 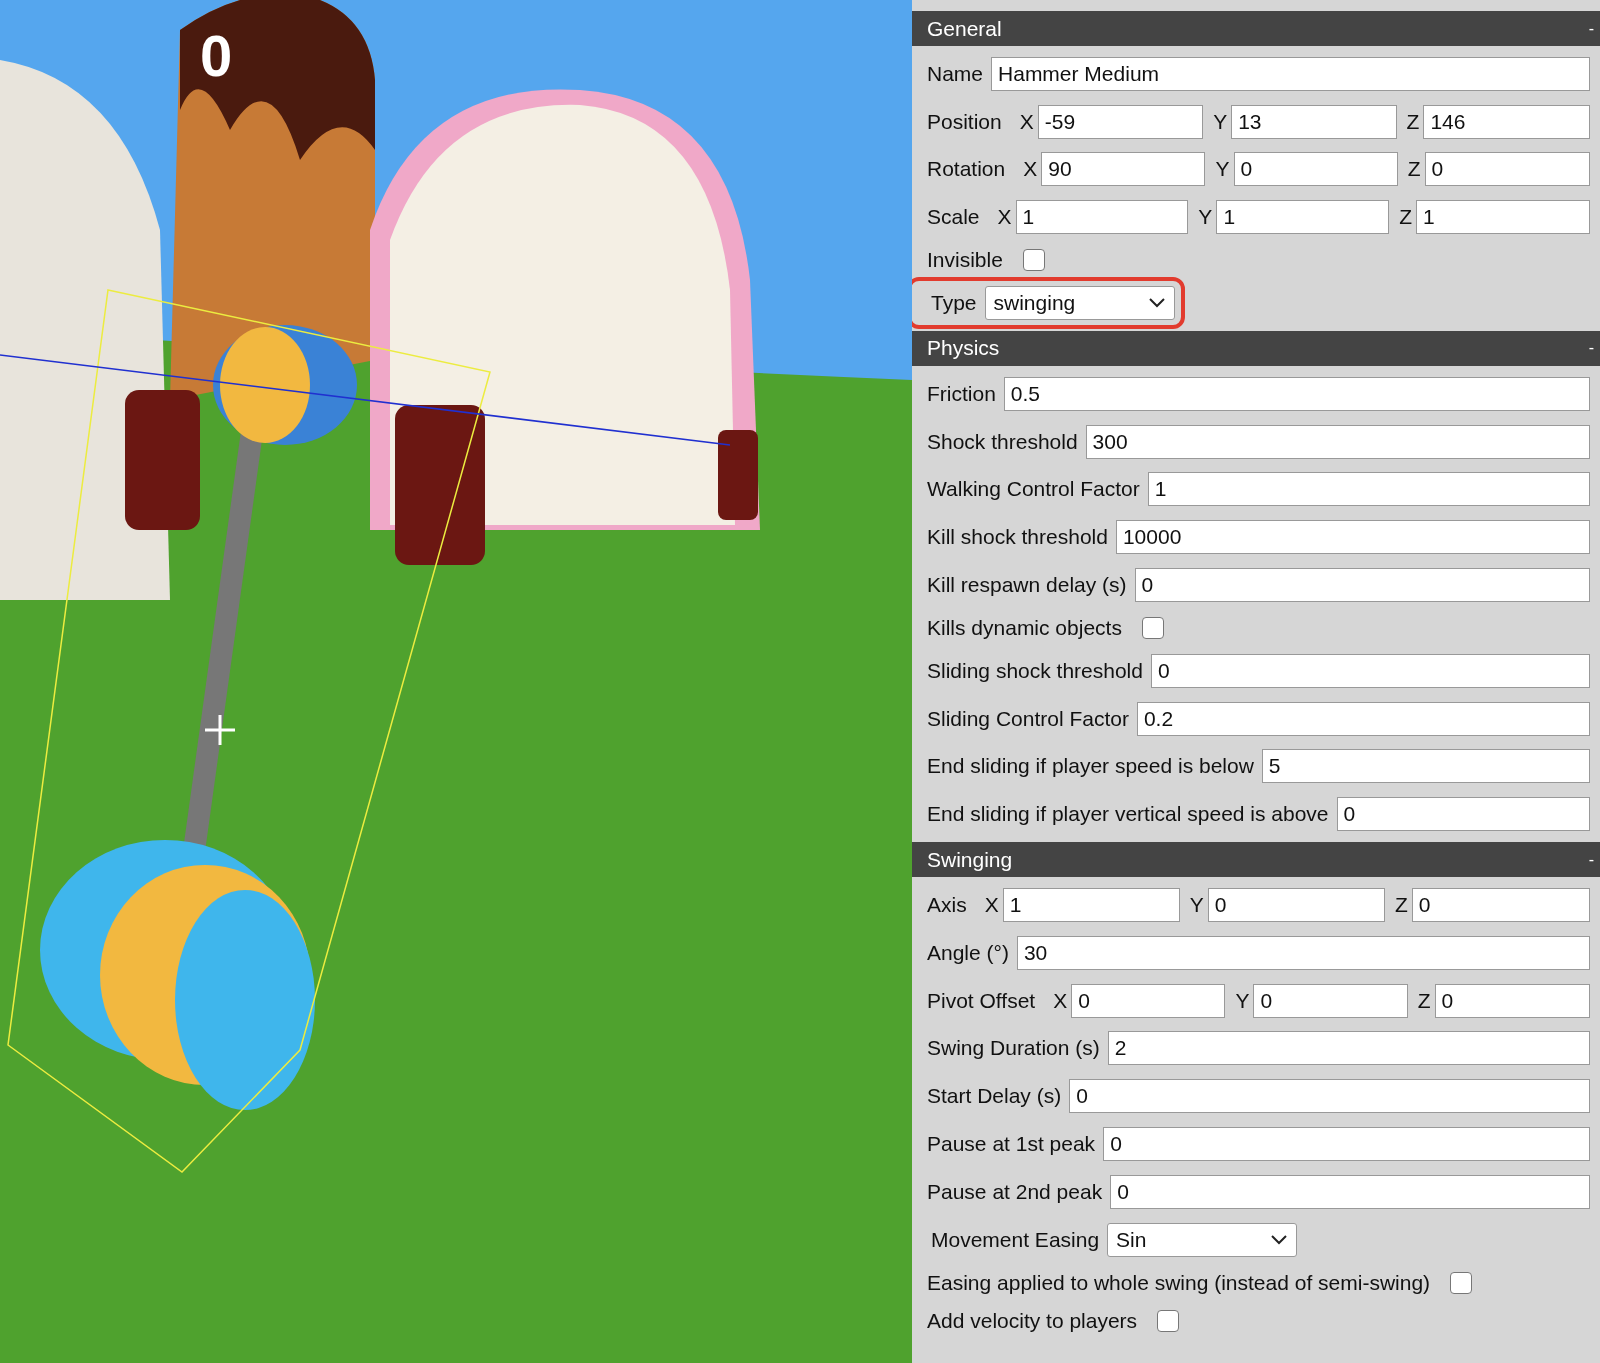 I want to click on field-label: Start Delay (s), so click(x=994, y=1096).